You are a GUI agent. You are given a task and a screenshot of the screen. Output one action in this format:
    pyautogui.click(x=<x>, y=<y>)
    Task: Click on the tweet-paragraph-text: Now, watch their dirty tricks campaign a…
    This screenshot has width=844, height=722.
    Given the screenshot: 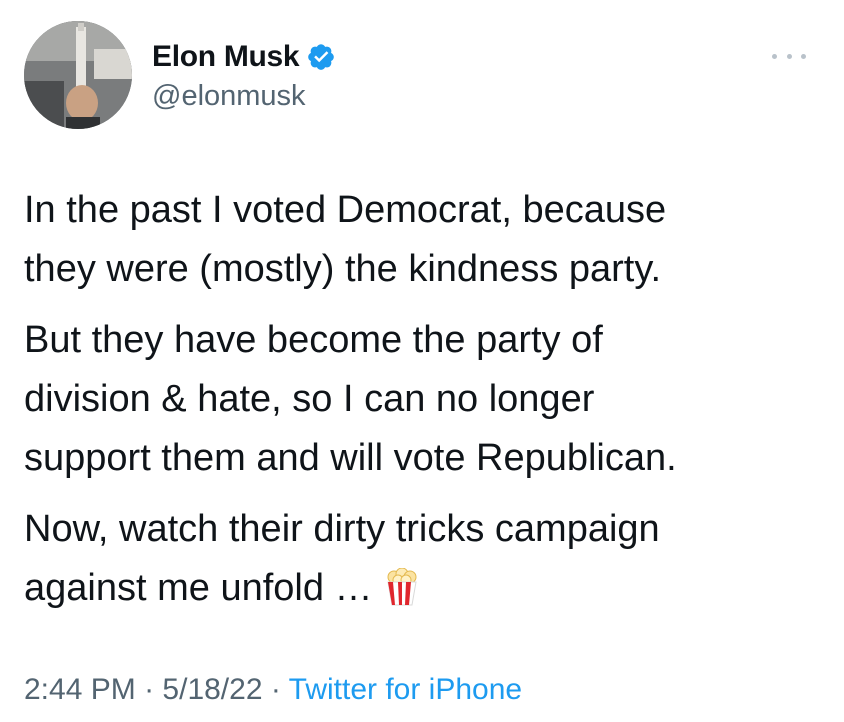 What is the action you would take?
    pyautogui.click(x=342, y=558)
    